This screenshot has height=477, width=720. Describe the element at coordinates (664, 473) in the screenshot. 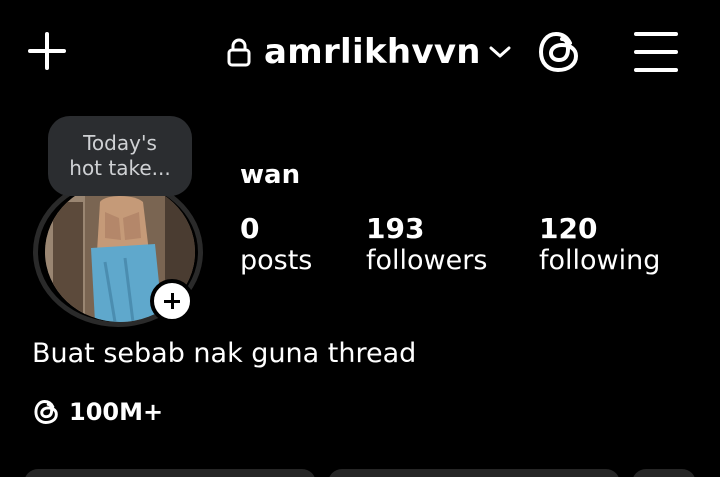

I see `discover-people-button` at that location.